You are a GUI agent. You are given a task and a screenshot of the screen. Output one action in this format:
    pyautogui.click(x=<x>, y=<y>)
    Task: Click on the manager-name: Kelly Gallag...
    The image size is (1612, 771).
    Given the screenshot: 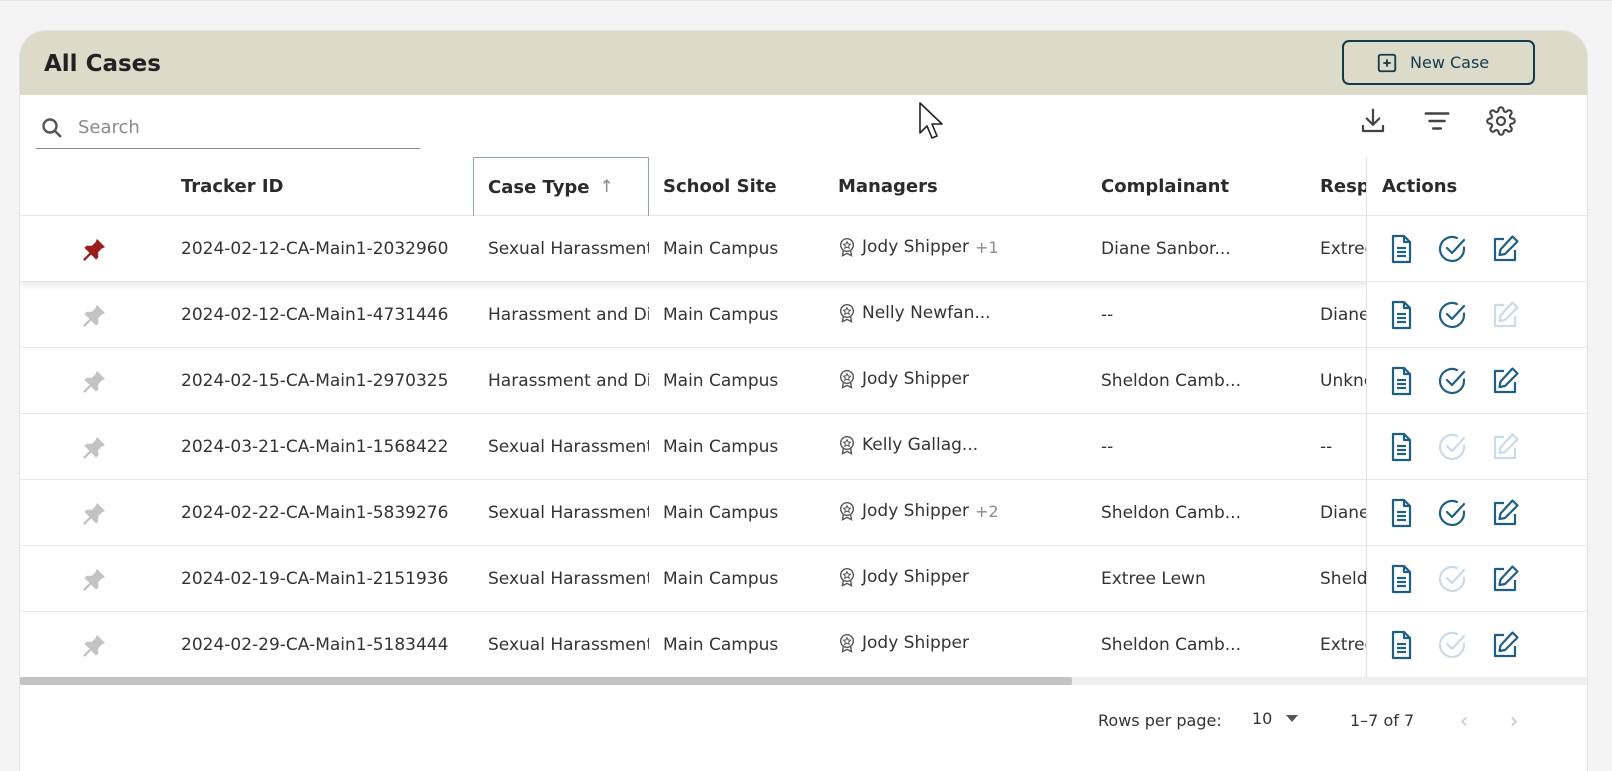 What is the action you would take?
    pyautogui.click(x=920, y=445)
    